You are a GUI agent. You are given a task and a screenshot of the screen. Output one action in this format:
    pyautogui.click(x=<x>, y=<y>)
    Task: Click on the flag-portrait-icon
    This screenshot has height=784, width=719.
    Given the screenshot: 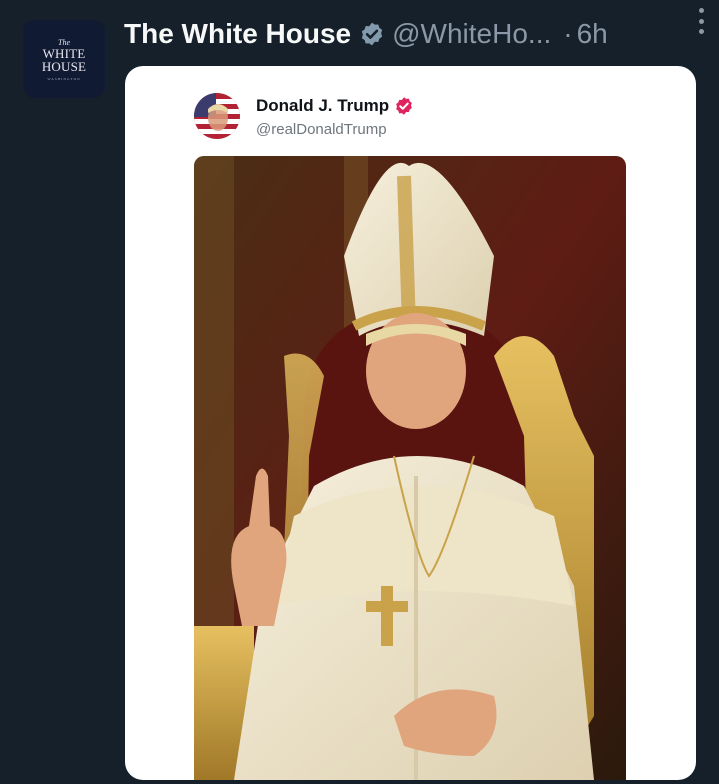 What is the action you would take?
    pyautogui.click(x=217, y=116)
    